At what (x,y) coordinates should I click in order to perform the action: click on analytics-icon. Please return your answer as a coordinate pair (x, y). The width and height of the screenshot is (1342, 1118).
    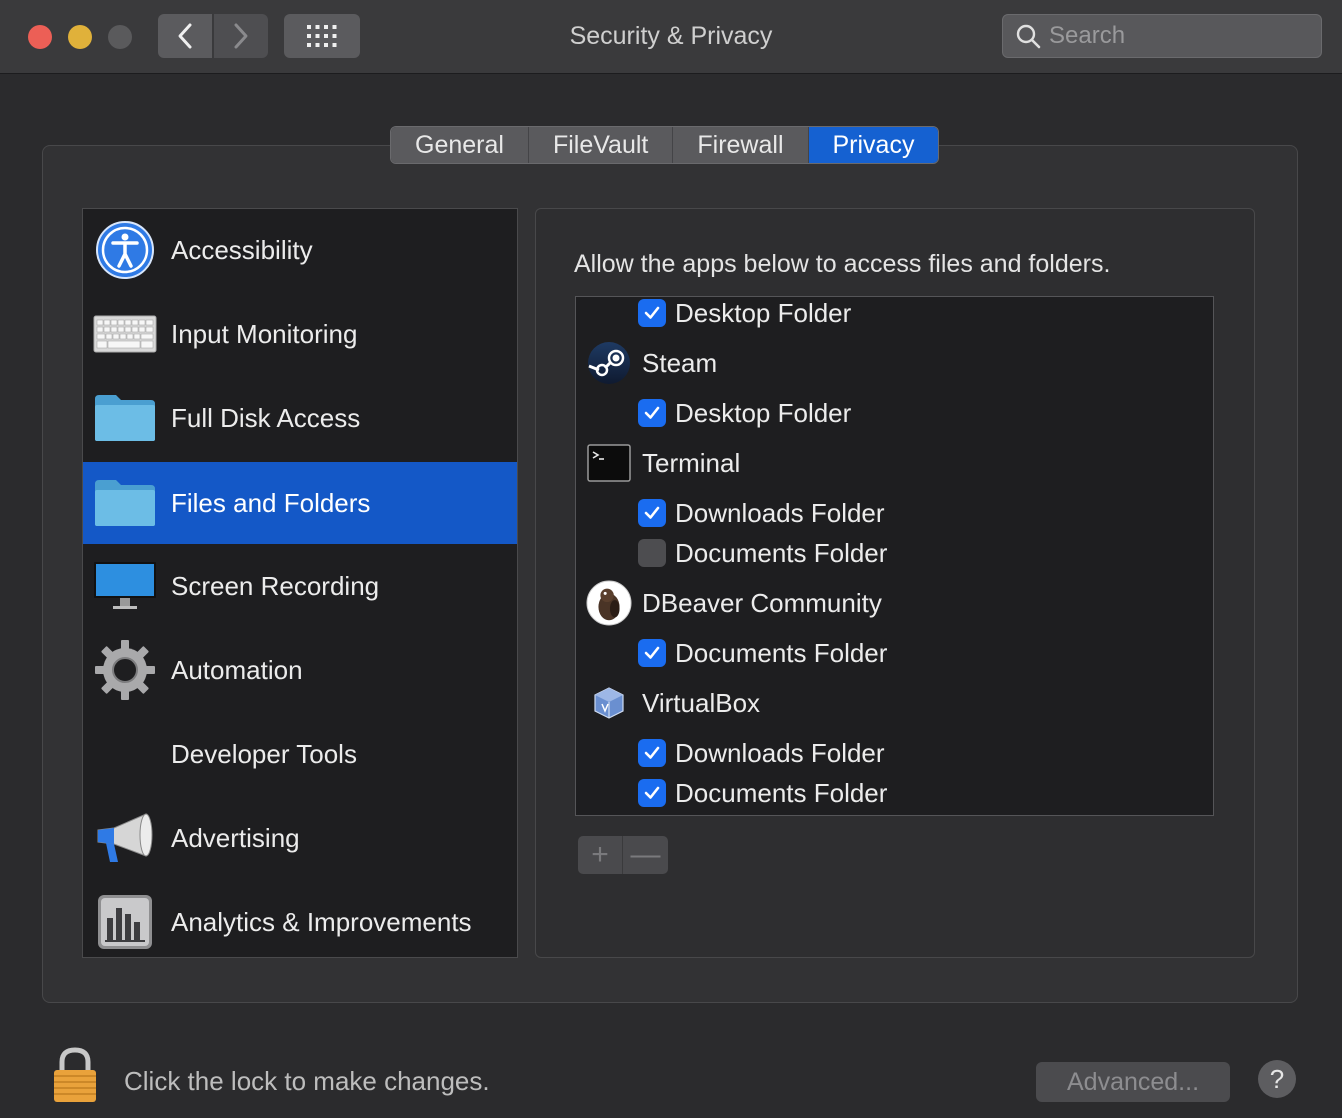
    Looking at the image, I should click on (125, 922).